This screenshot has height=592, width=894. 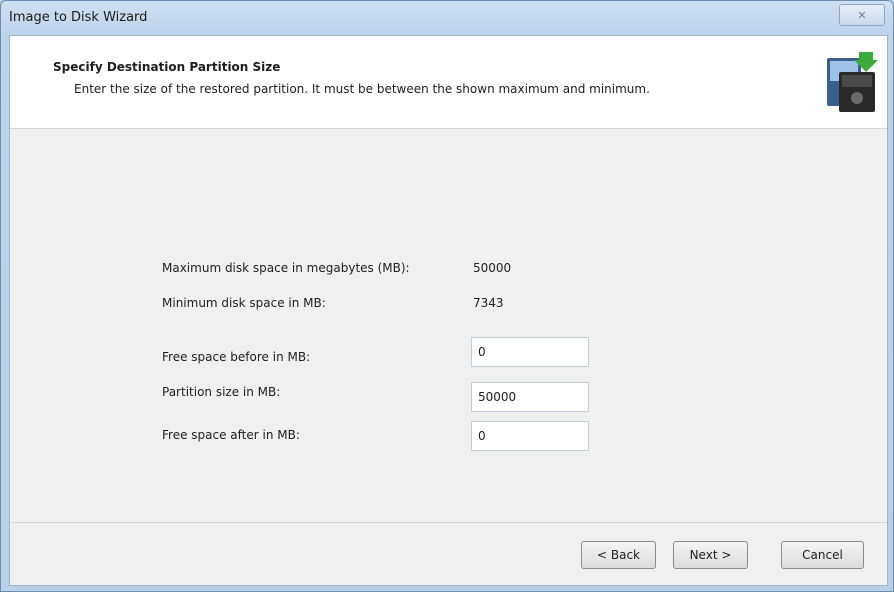 I want to click on max-space-label: Maximum disk space in megabytes (MB):, so click(x=286, y=268).